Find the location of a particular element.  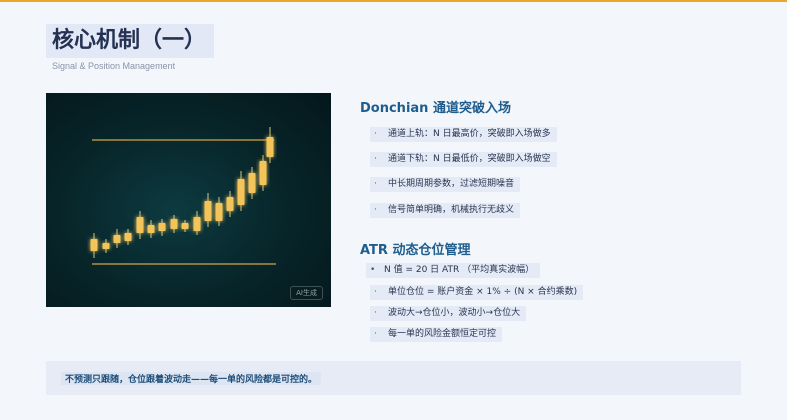

list-item: · 通道上轨：N 日最高价，突破即入场做多 is located at coordinates (463, 134).